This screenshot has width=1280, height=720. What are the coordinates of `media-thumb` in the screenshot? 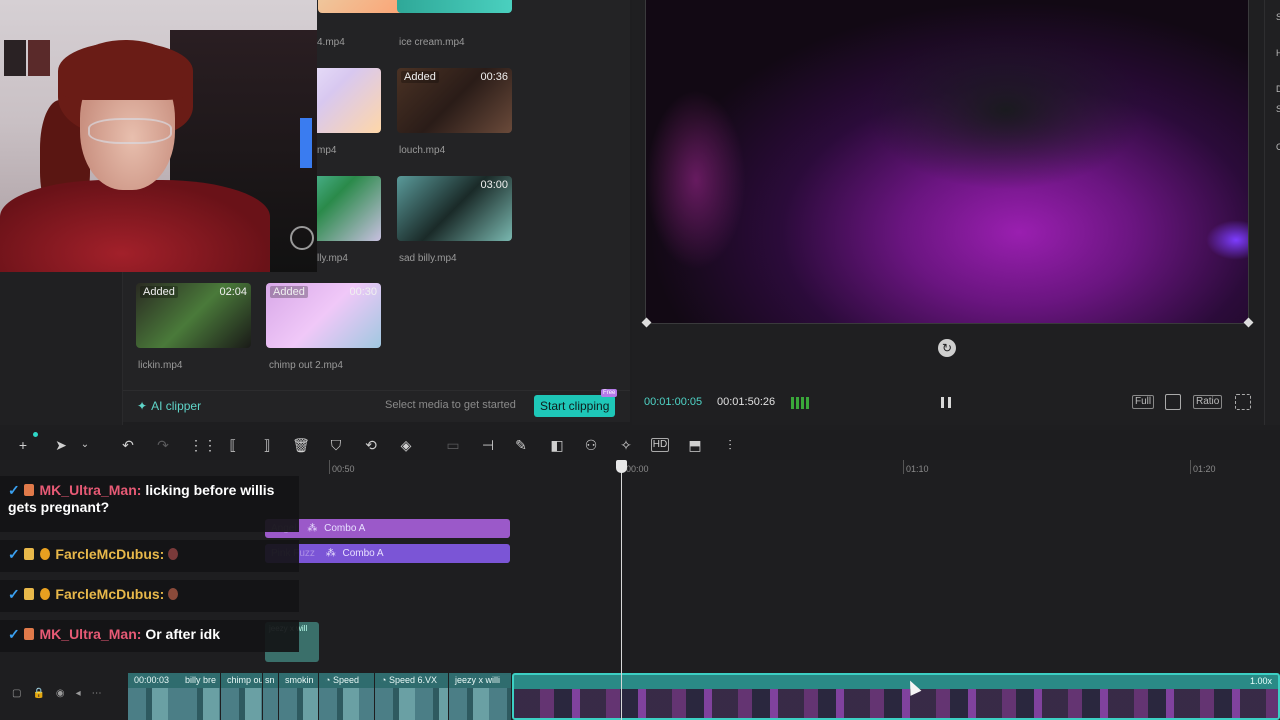 It's located at (454, 6).